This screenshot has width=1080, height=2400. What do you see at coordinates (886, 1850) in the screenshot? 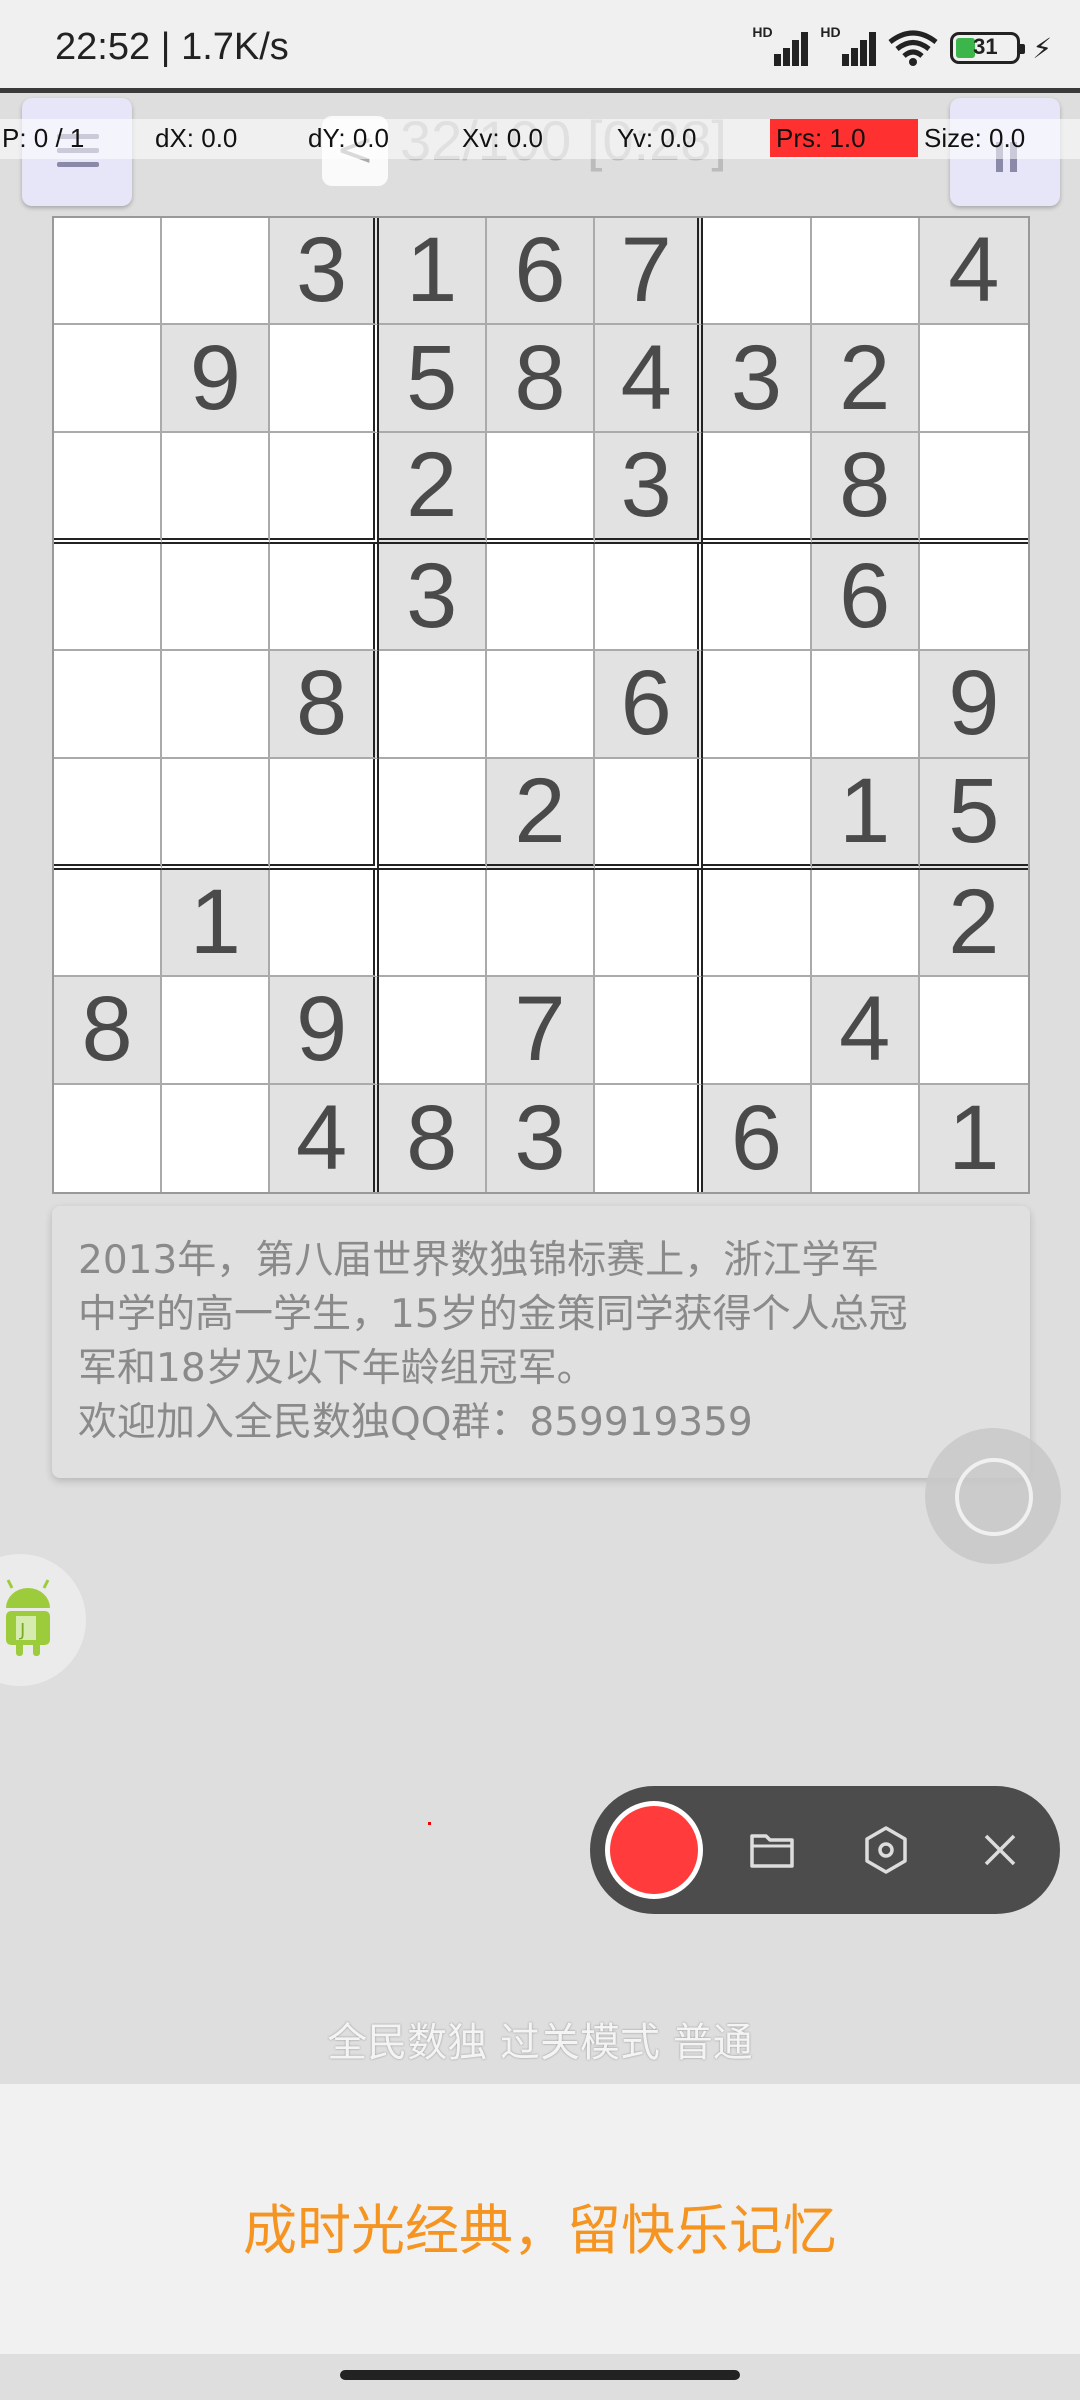
I see `settings-hex-icon` at bounding box center [886, 1850].